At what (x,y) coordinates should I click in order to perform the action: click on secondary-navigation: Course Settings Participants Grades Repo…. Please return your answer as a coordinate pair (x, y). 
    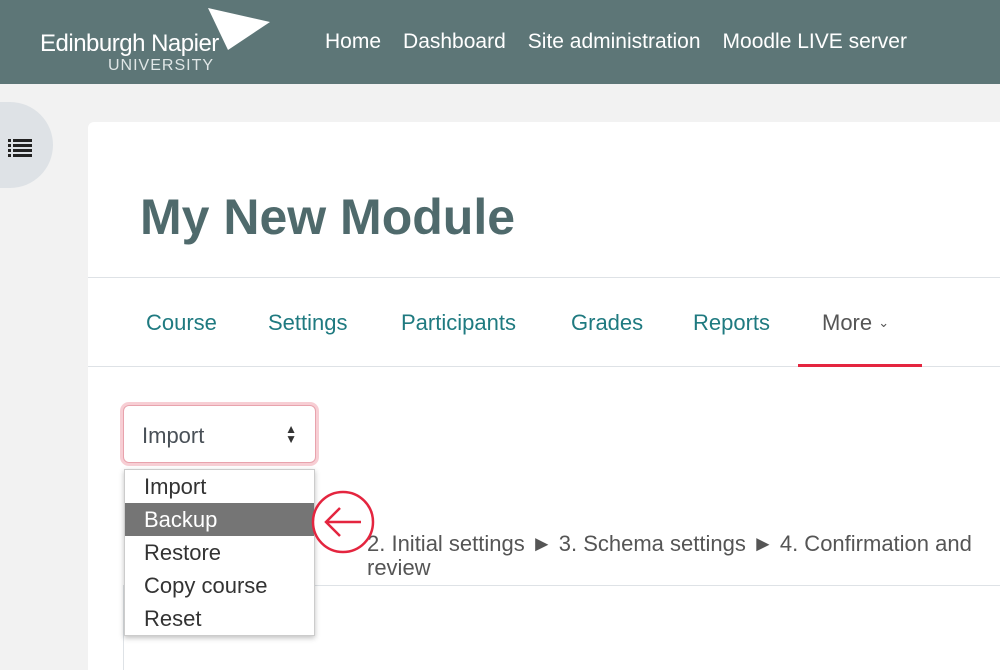
    Looking at the image, I should click on (544, 322).